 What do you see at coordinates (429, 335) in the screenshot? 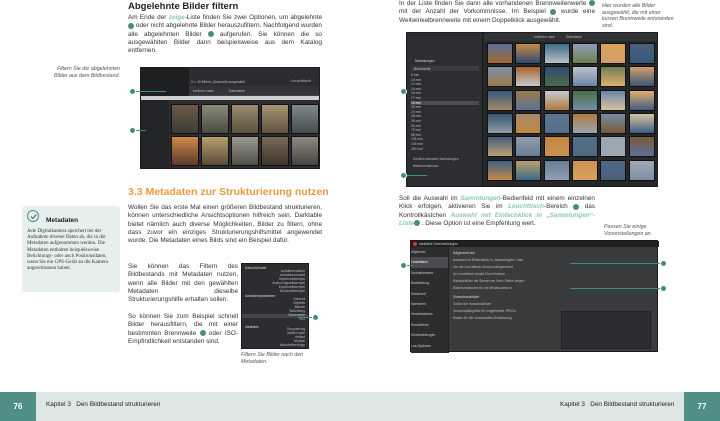
I see `prefs-tab: Voreinstellungen` at bounding box center [429, 335].